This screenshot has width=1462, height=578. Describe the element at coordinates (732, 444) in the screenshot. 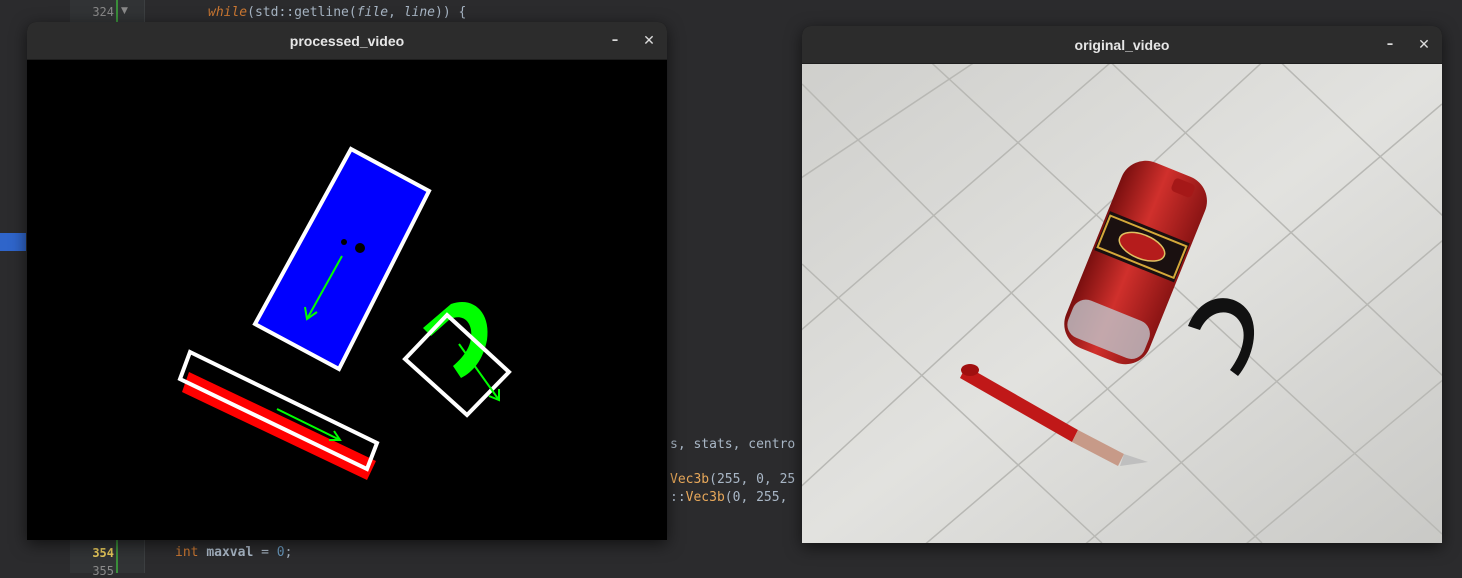

I see `code-fragment: s, stats, centro` at that location.